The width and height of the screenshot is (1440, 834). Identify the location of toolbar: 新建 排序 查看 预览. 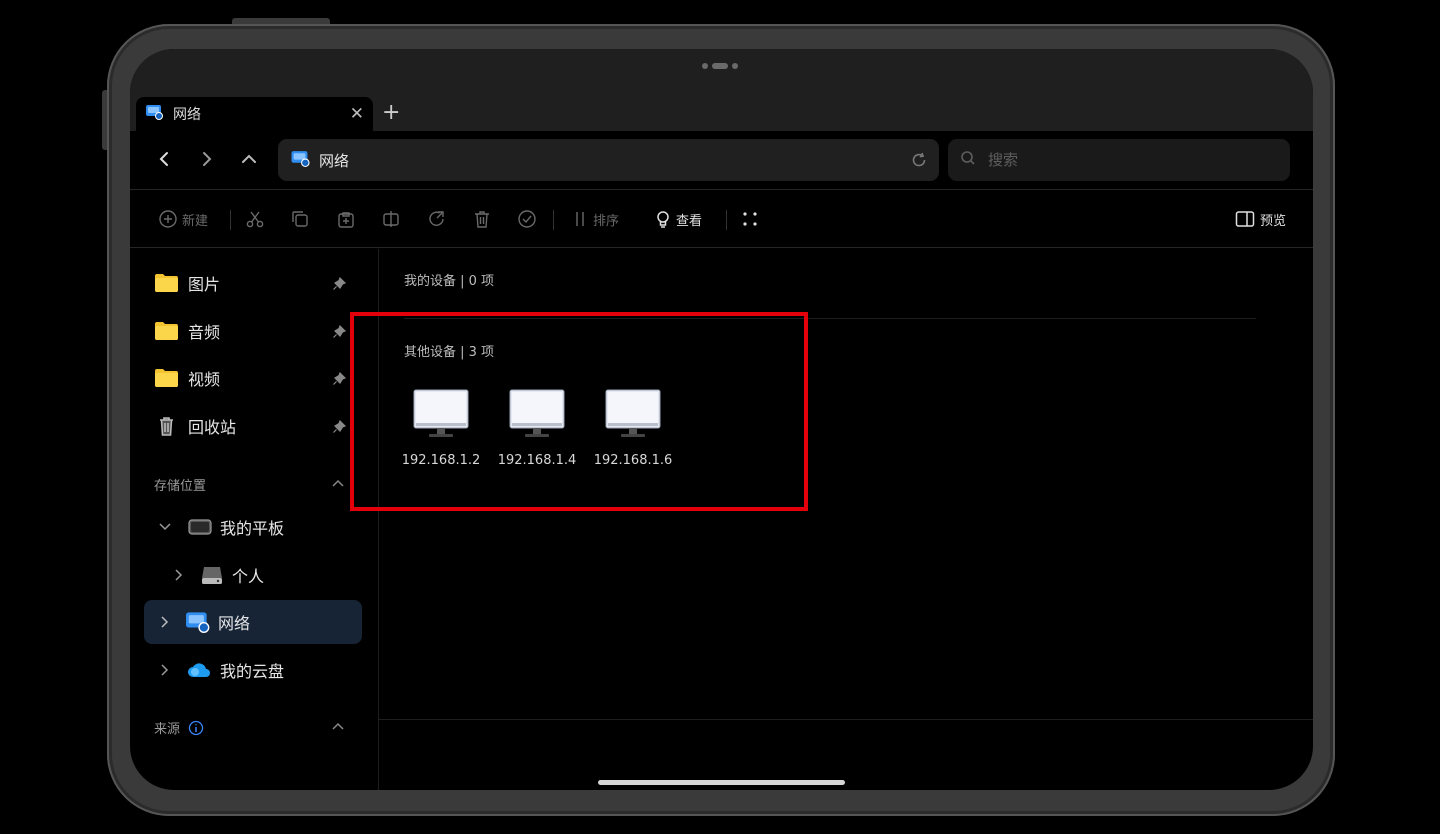
(721, 219).